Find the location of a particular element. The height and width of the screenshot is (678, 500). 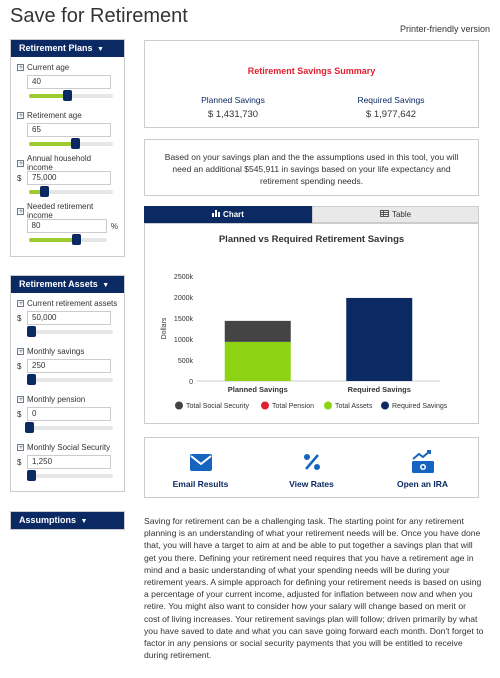

email-results-label: Email Results is located at coordinates (200, 484).